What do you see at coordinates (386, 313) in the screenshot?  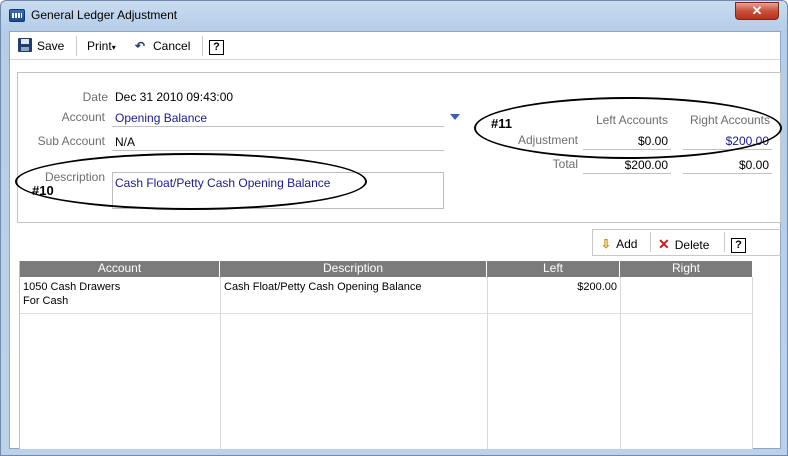 I see `row-divider` at bounding box center [386, 313].